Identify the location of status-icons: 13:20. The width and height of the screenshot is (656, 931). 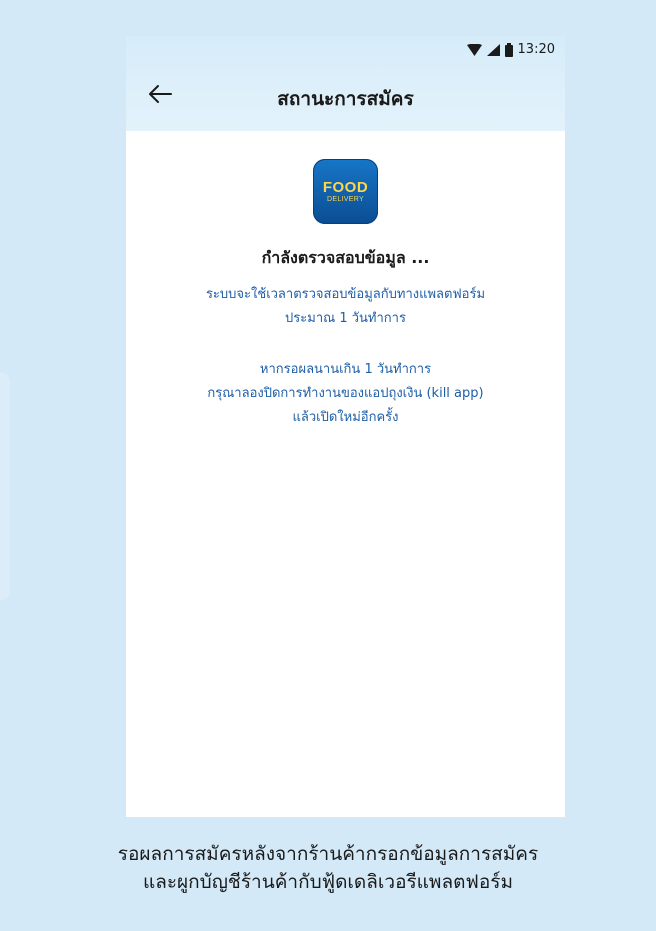
(510, 49).